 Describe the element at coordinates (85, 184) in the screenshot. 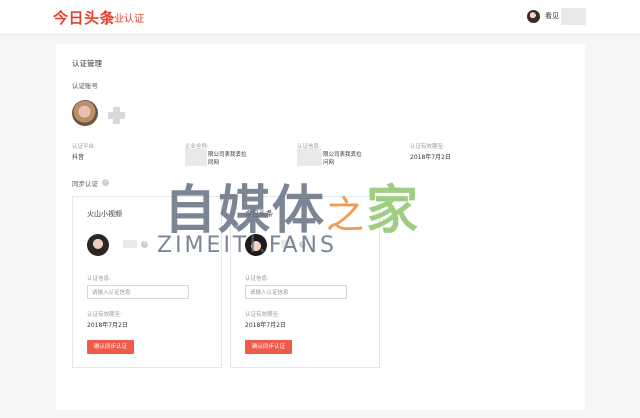

I see `sync-section-title: 同步认证` at that location.